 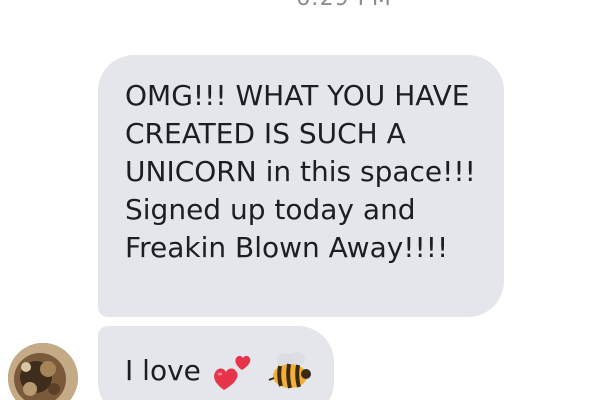 I want to click on avatar-image, so click(x=43, y=371).